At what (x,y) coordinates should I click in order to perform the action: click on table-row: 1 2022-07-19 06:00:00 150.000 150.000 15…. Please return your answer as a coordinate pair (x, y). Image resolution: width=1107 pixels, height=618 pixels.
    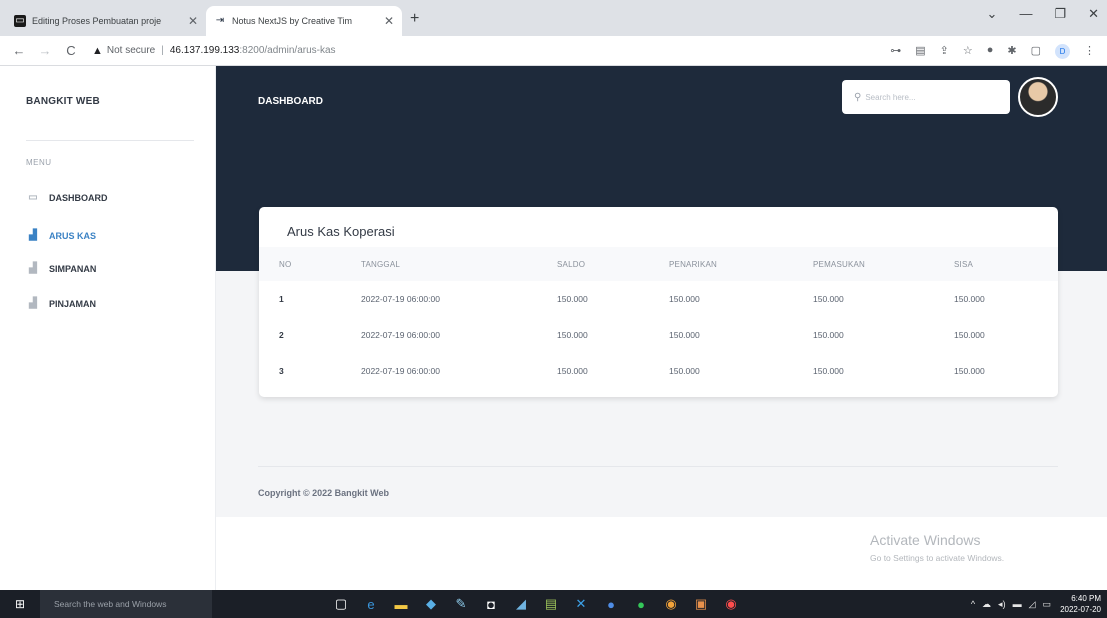
    Looking at the image, I should click on (658, 299).